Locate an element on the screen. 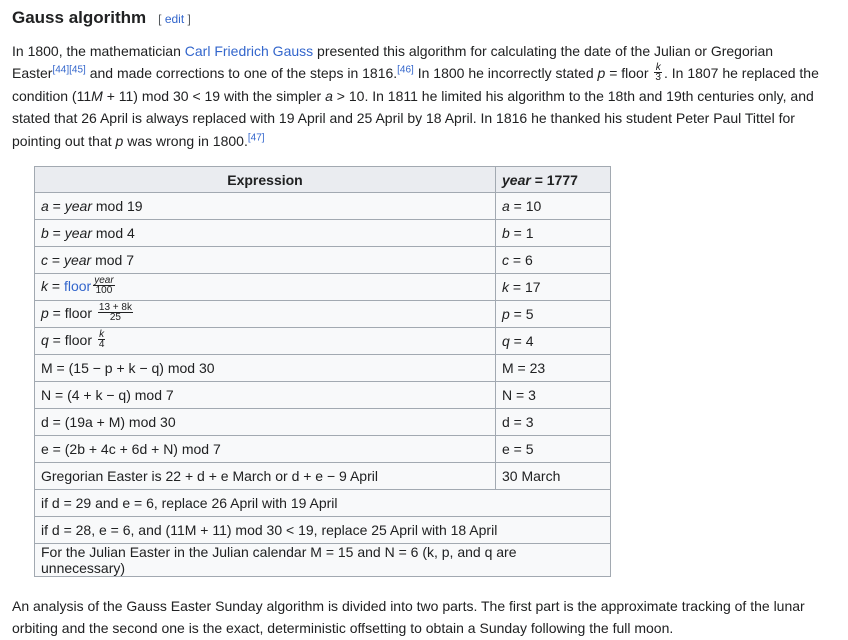  header-year: year = 1777 is located at coordinates (553, 180).